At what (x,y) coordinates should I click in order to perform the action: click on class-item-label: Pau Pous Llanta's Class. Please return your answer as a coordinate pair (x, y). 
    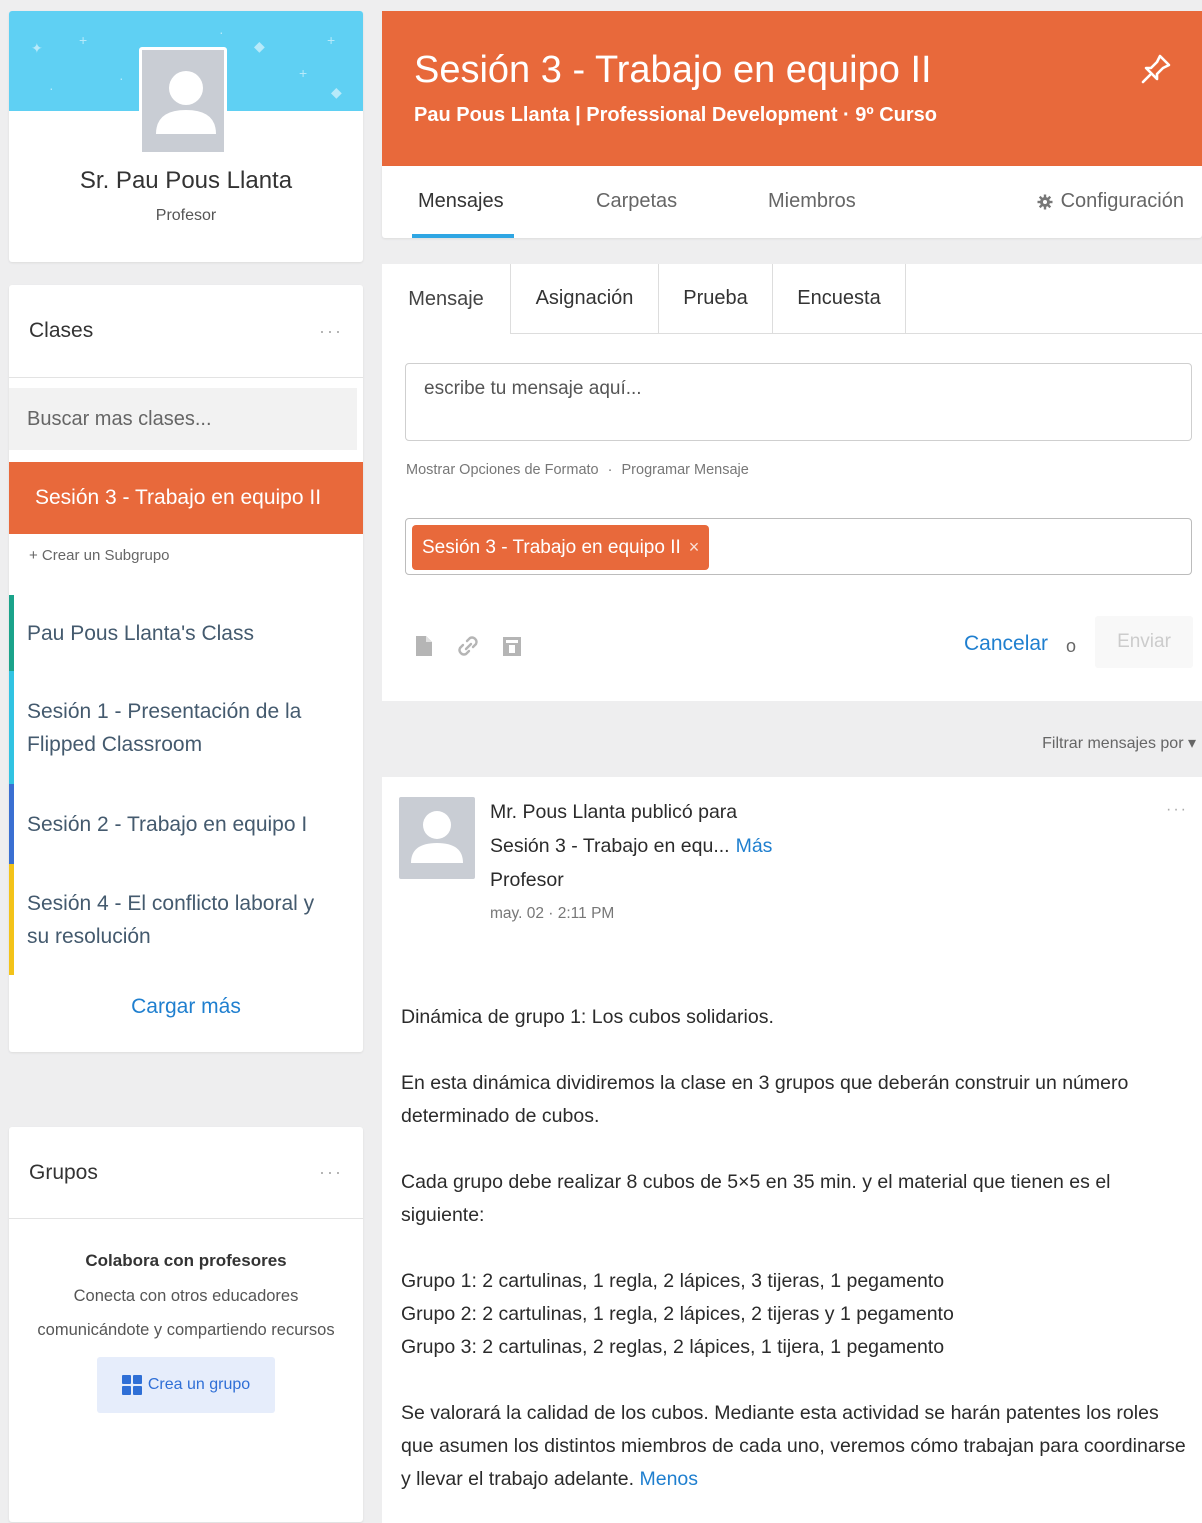
    Looking at the image, I should click on (140, 633).